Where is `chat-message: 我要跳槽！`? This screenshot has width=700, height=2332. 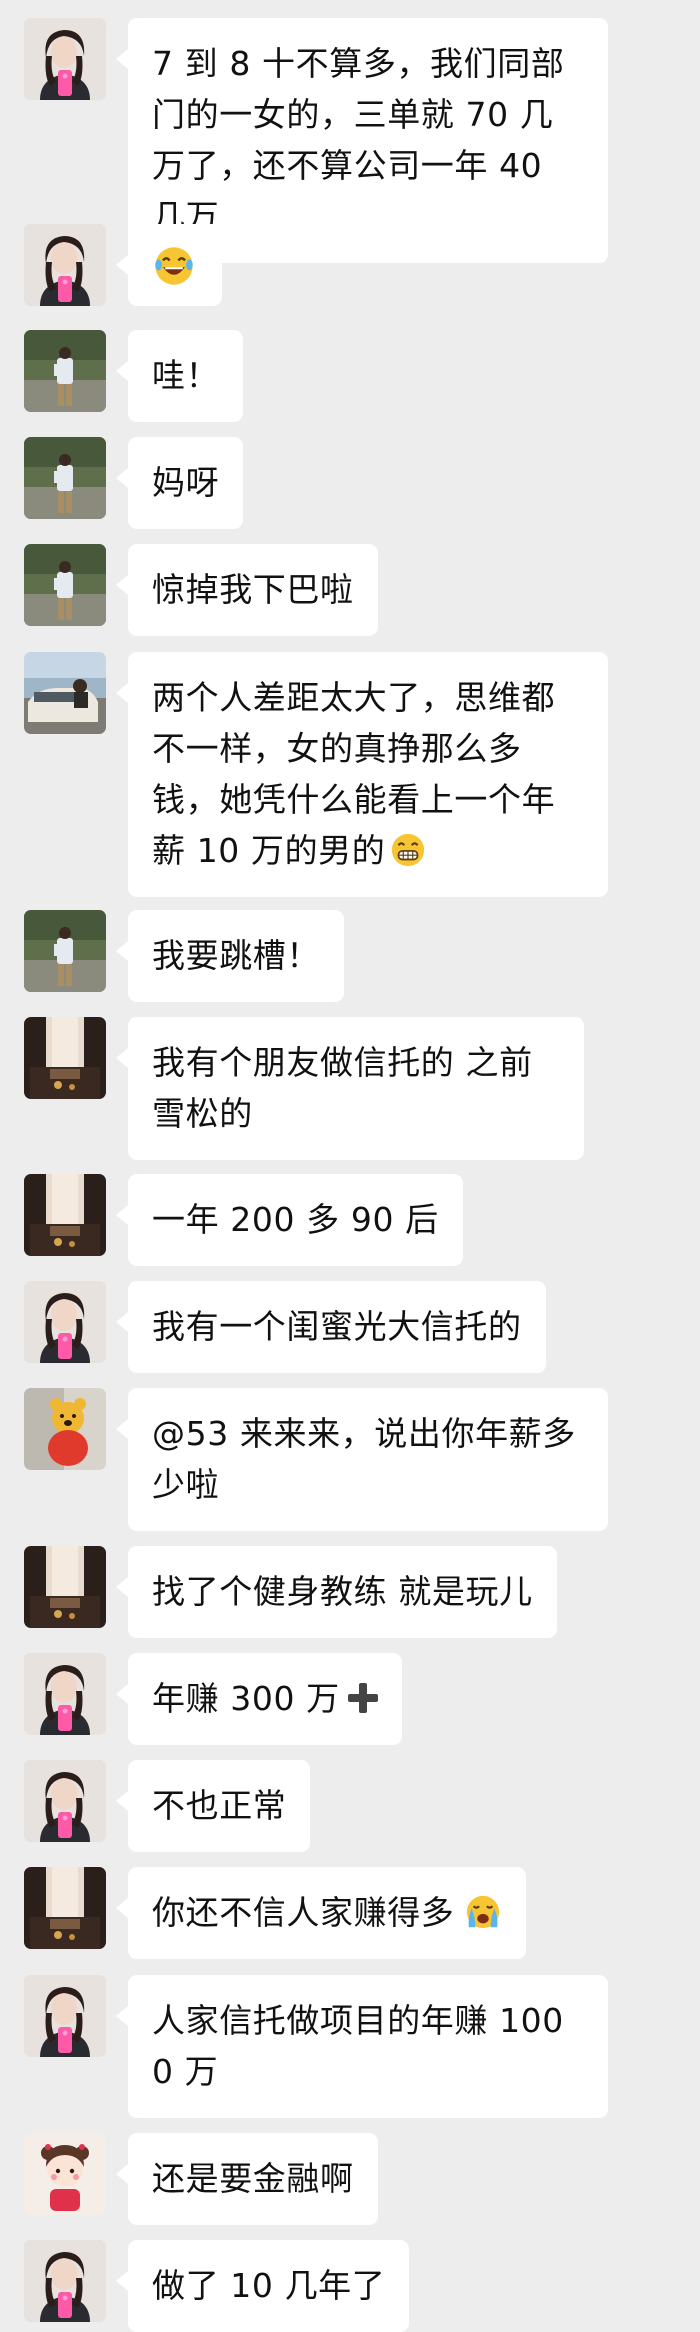
chat-message: 我要跳槽！ is located at coordinates (184, 956).